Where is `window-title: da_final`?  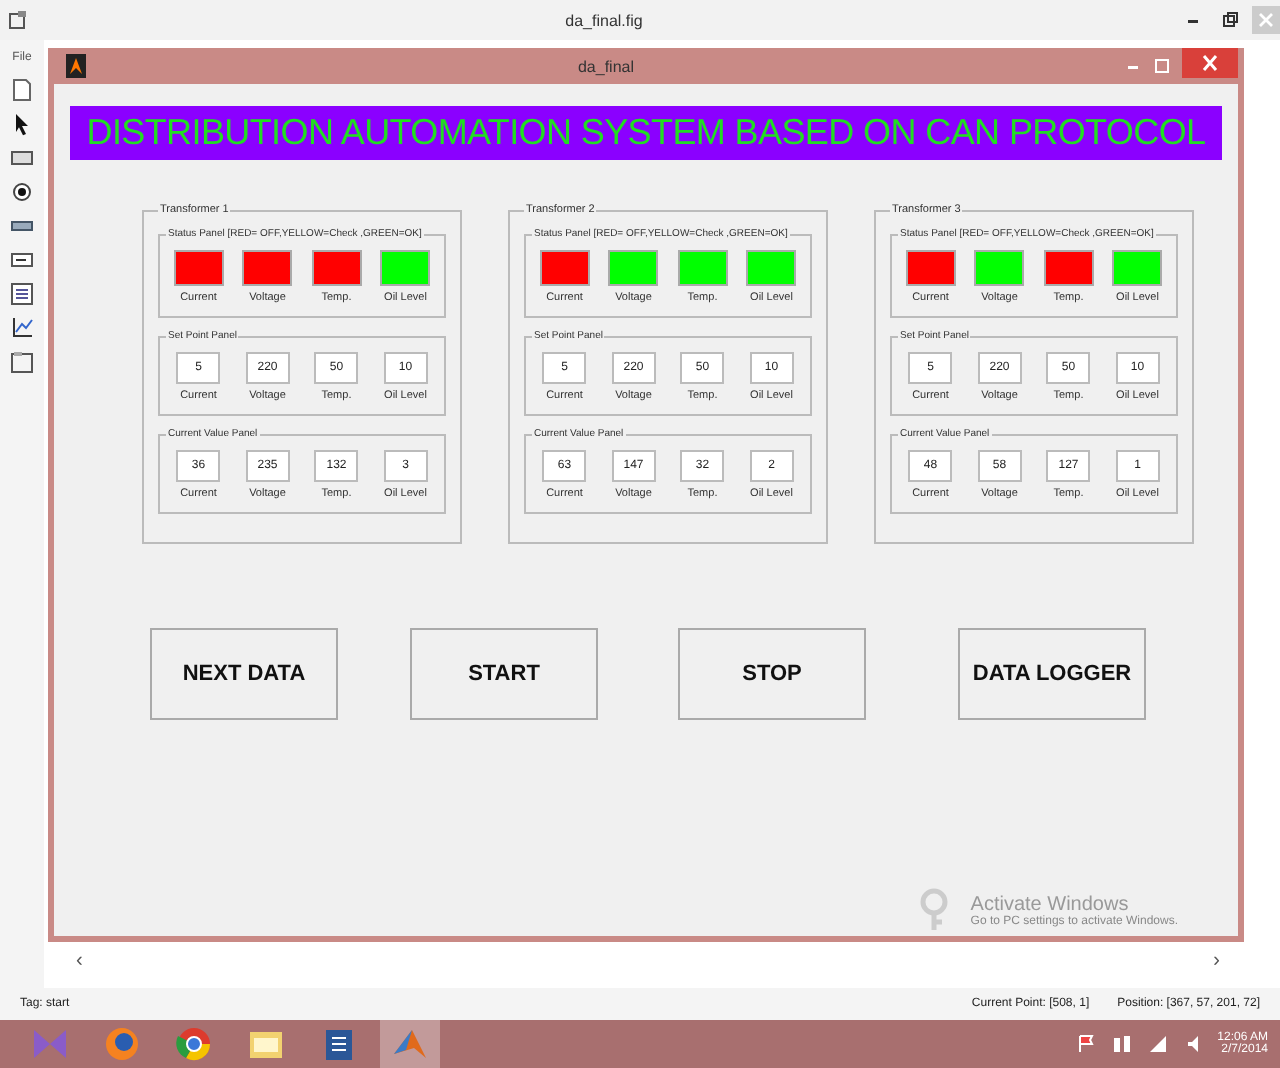 window-title: da_final is located at coordinates (606, 66).